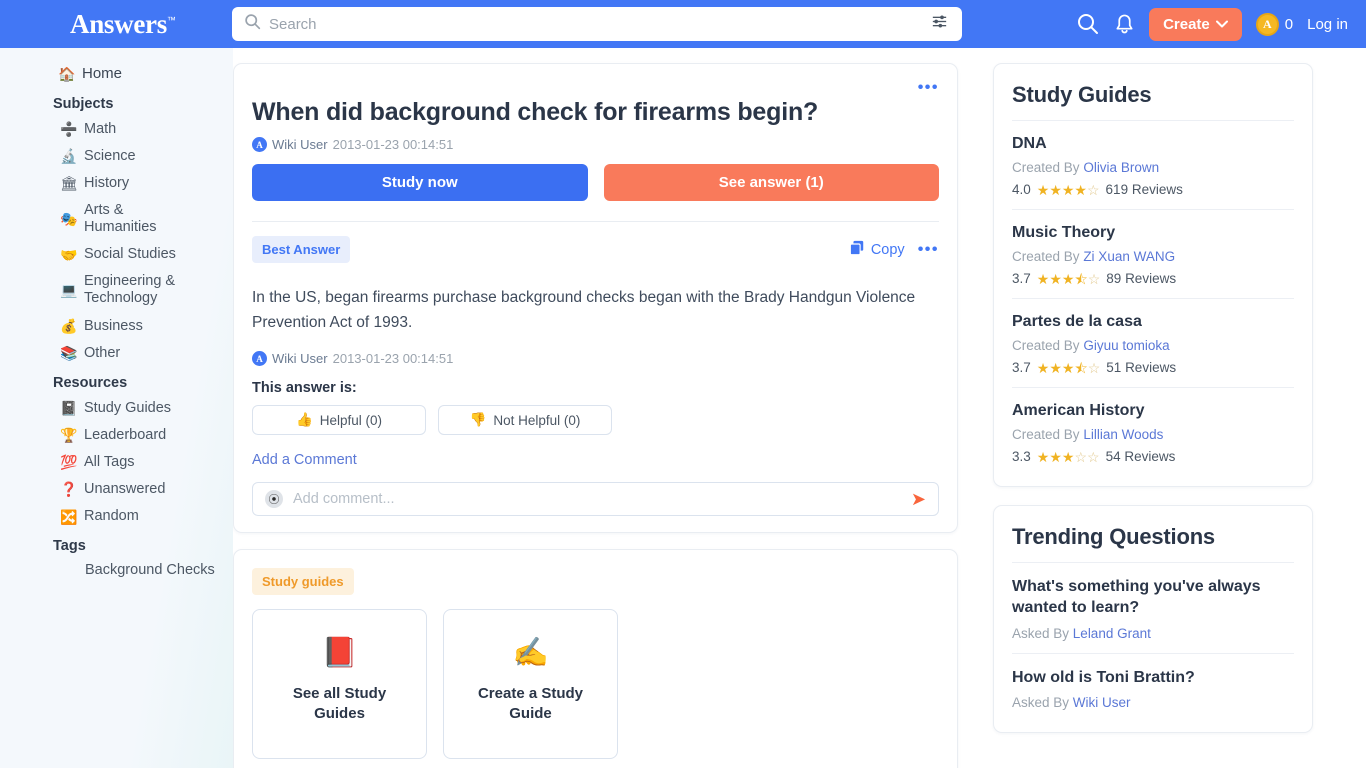 The image size is (1366, 768). I want to click on guide-author: Zi Xuan WANG, so click(1129, 256).